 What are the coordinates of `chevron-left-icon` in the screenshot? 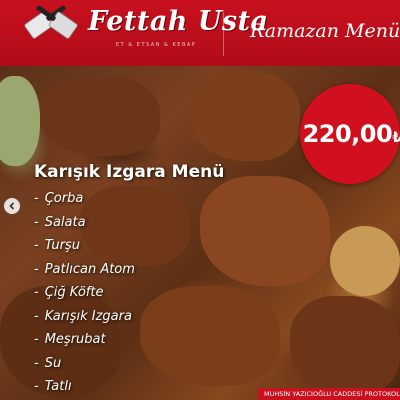 It's located at (12, 206).